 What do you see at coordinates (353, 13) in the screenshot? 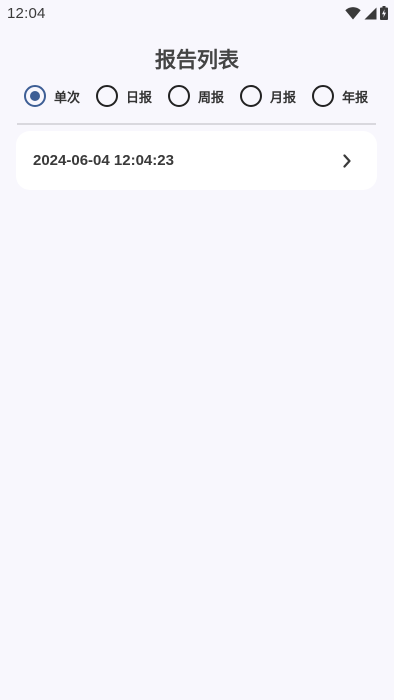
I see `wifi-icon` at bounding box center [353, 13].